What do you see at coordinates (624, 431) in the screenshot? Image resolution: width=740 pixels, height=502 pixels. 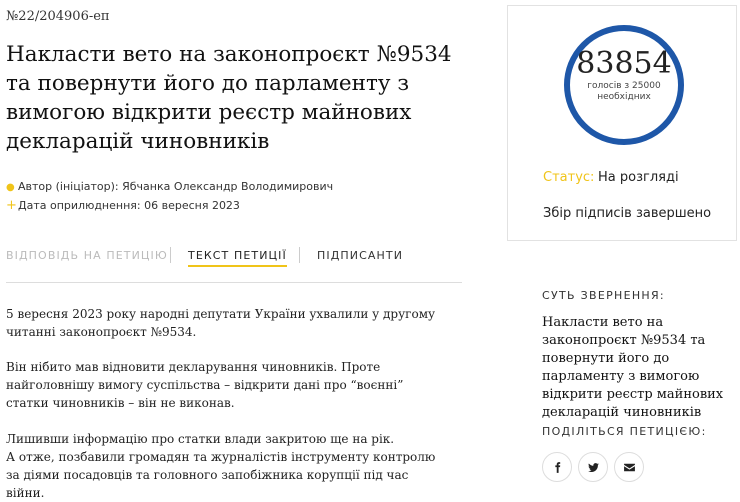 I see `share-heading: ПОДІЛІТЬСЯ ПЕТИЦІЄЮ:` at bounding box center [624, 431].